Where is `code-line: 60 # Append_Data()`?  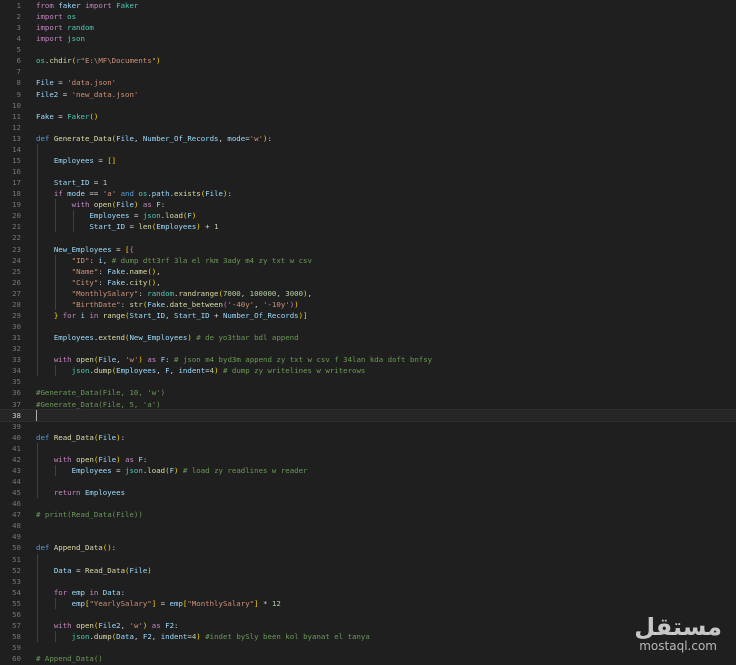 code-line: 60 # Append_Data() is located at coordinates (368, 658).